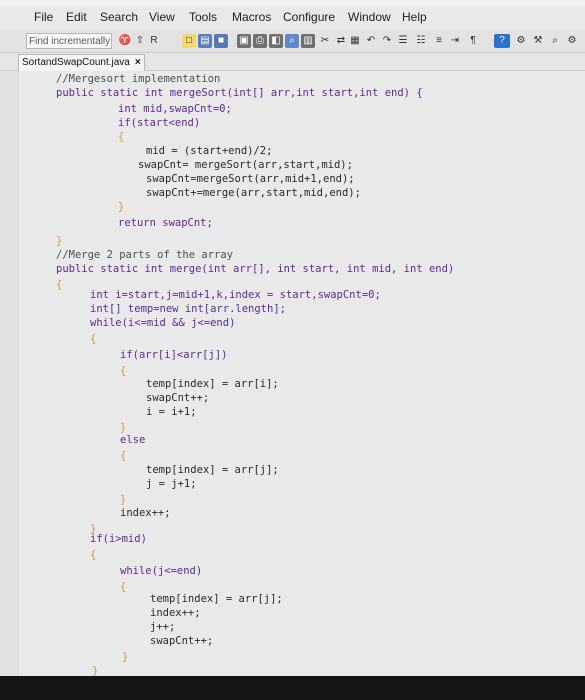 The width and height of the screenshot is (585, 700). What do you see at coordinates (69, 41) in the screenshot?
I see `find-incrementally-input: Find incrementally` at bounding box center [69, 41].